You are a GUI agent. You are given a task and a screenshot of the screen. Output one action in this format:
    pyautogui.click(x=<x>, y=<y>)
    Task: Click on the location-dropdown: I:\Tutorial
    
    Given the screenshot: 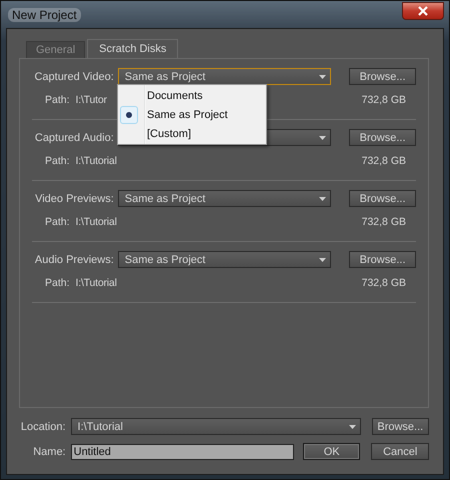 What is the action you would take?
    pyautogui.click(x=215, y=426)
    